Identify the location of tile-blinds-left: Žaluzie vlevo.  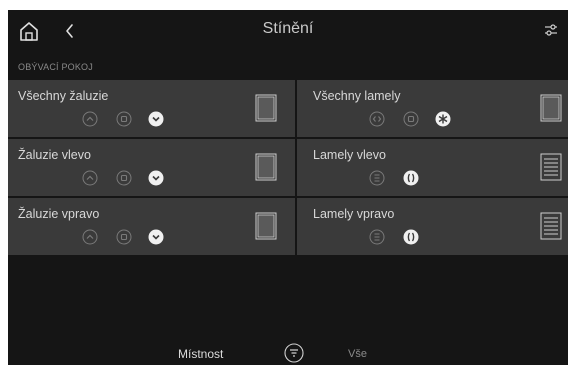
(151, 167).